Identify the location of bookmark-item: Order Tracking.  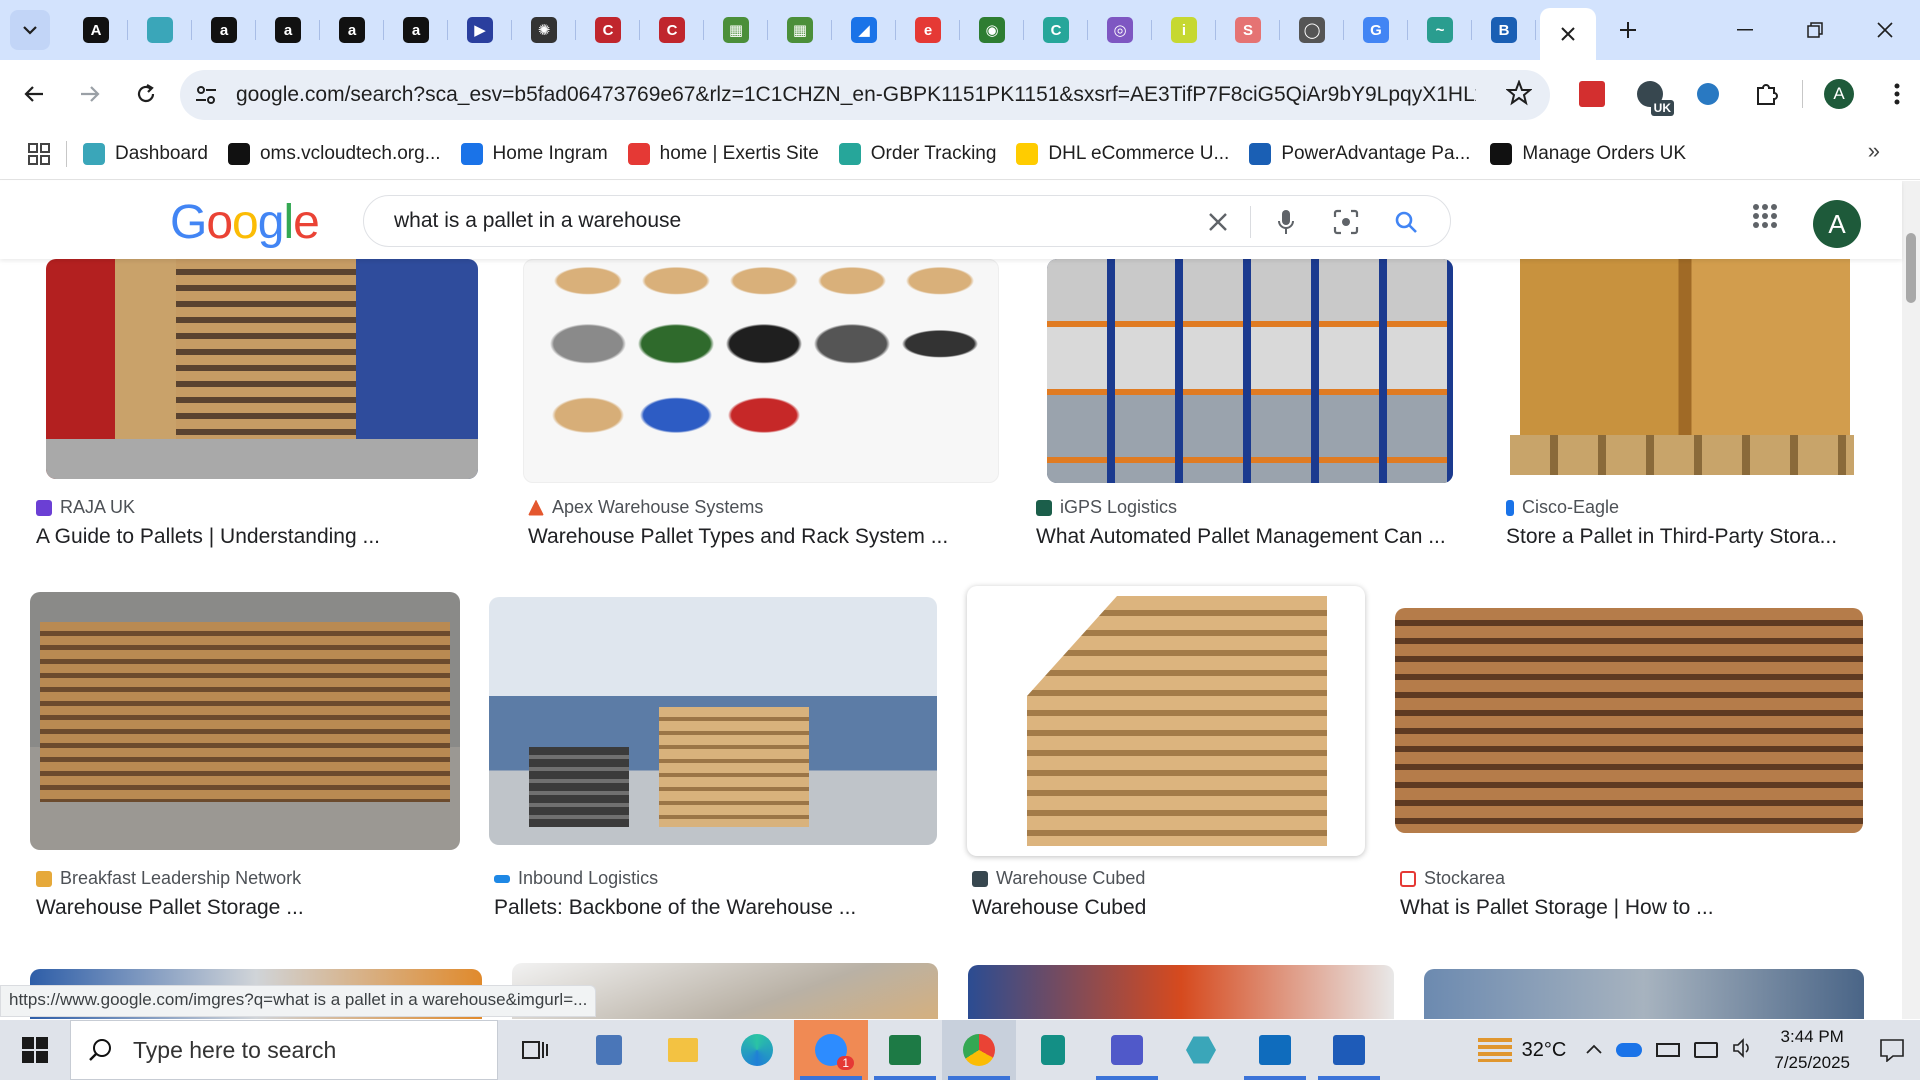
(918, 154).